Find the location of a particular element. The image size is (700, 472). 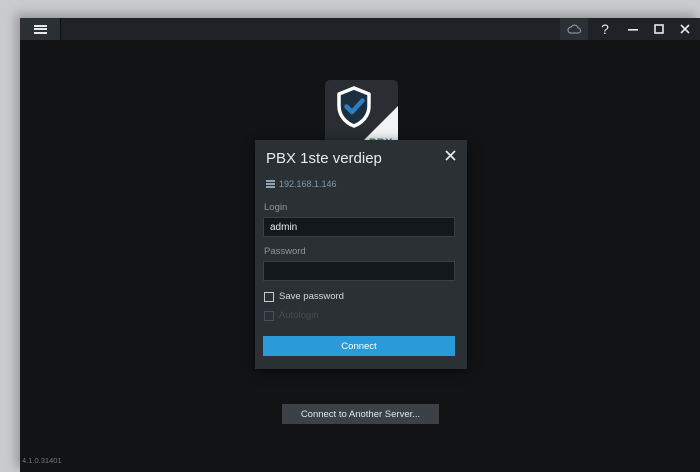

close-window-button is located at coordinates (685, 29).